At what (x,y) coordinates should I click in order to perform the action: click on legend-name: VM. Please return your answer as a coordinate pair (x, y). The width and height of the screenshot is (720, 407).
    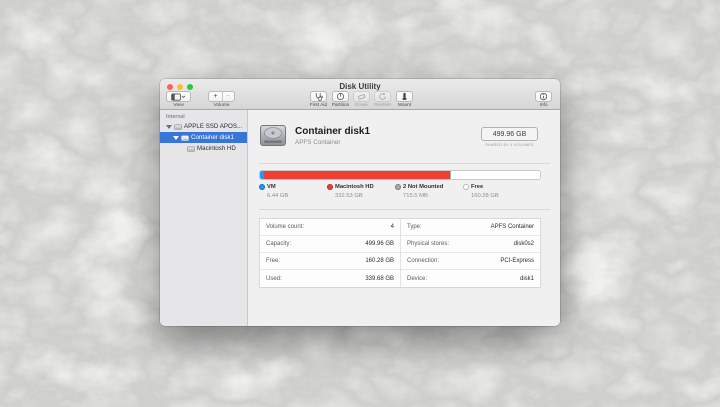
    Looking at the image, I should click on (271, 187).